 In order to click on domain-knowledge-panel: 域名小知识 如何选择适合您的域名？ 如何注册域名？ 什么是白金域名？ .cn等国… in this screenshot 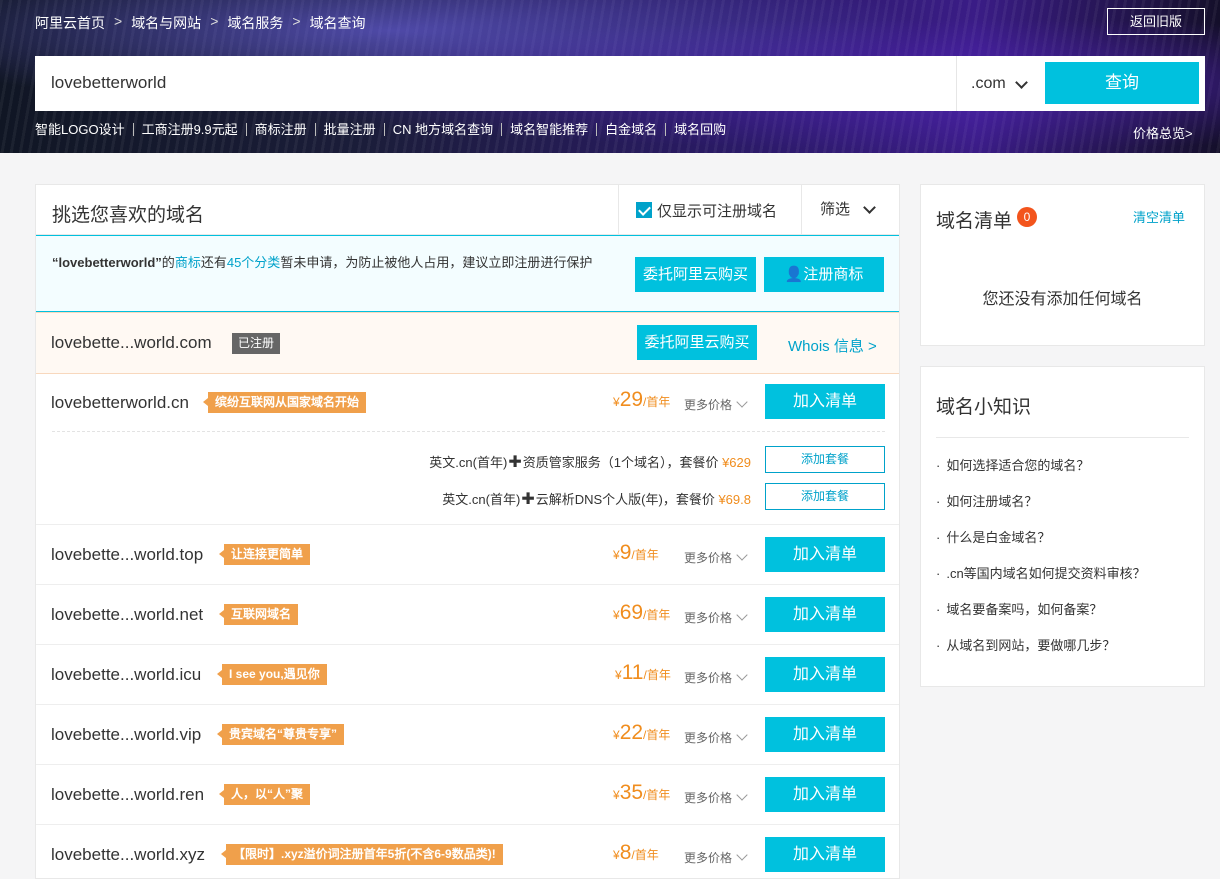, I will do `click(1062, 526)`.